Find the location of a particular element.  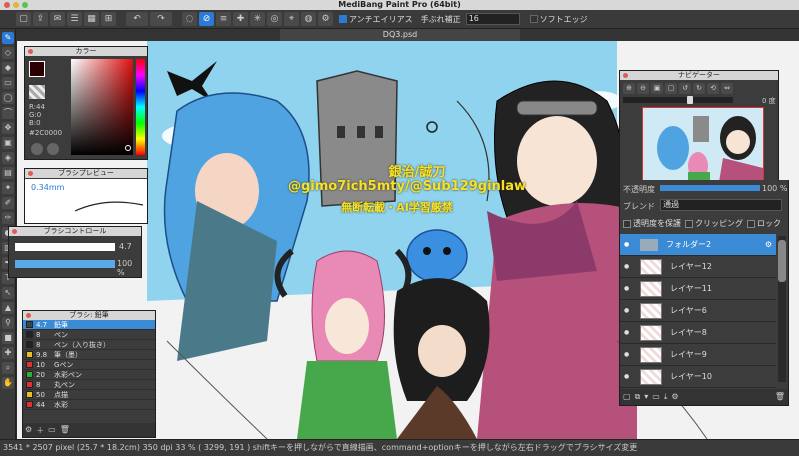

soft-edge-checkbox: ソフトエッジ is located at coordinates (558, 19).